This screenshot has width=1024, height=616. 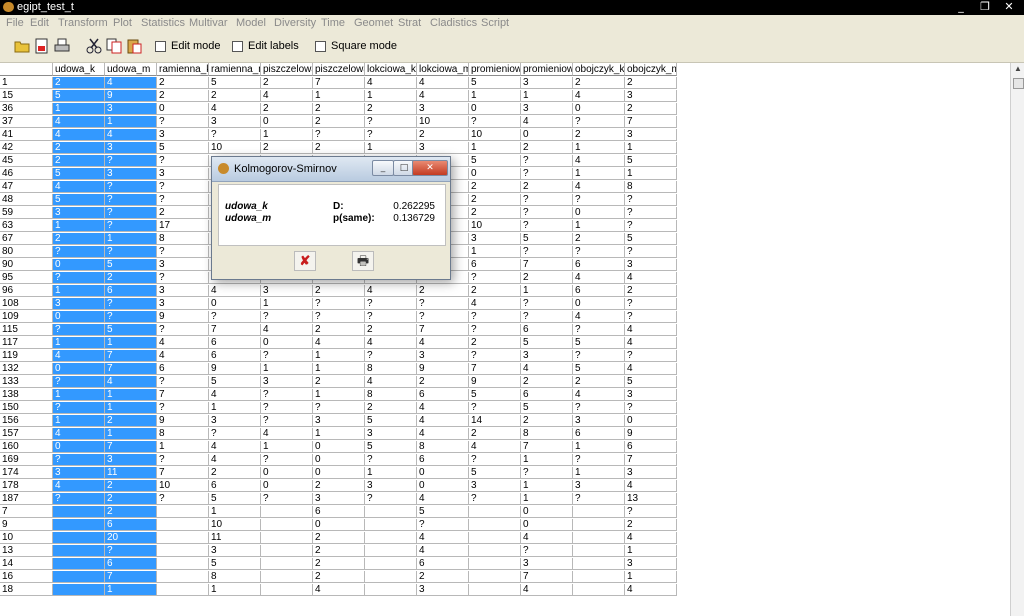 I want to click on row-header: 187, so click(x=26, y=499).